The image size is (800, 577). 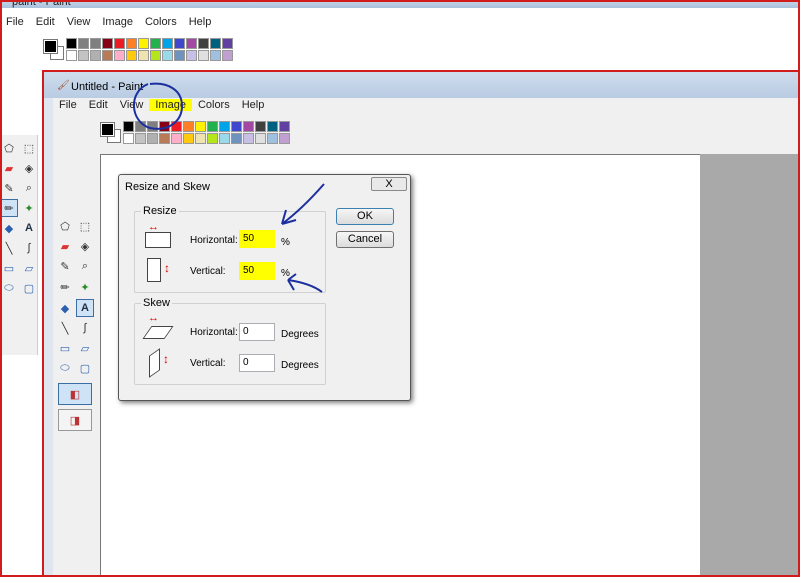 What do you see at coordinates (158, 106) in the screenshot?
I see `image-menu-circle-annotation` at bounding box center [158, 106].